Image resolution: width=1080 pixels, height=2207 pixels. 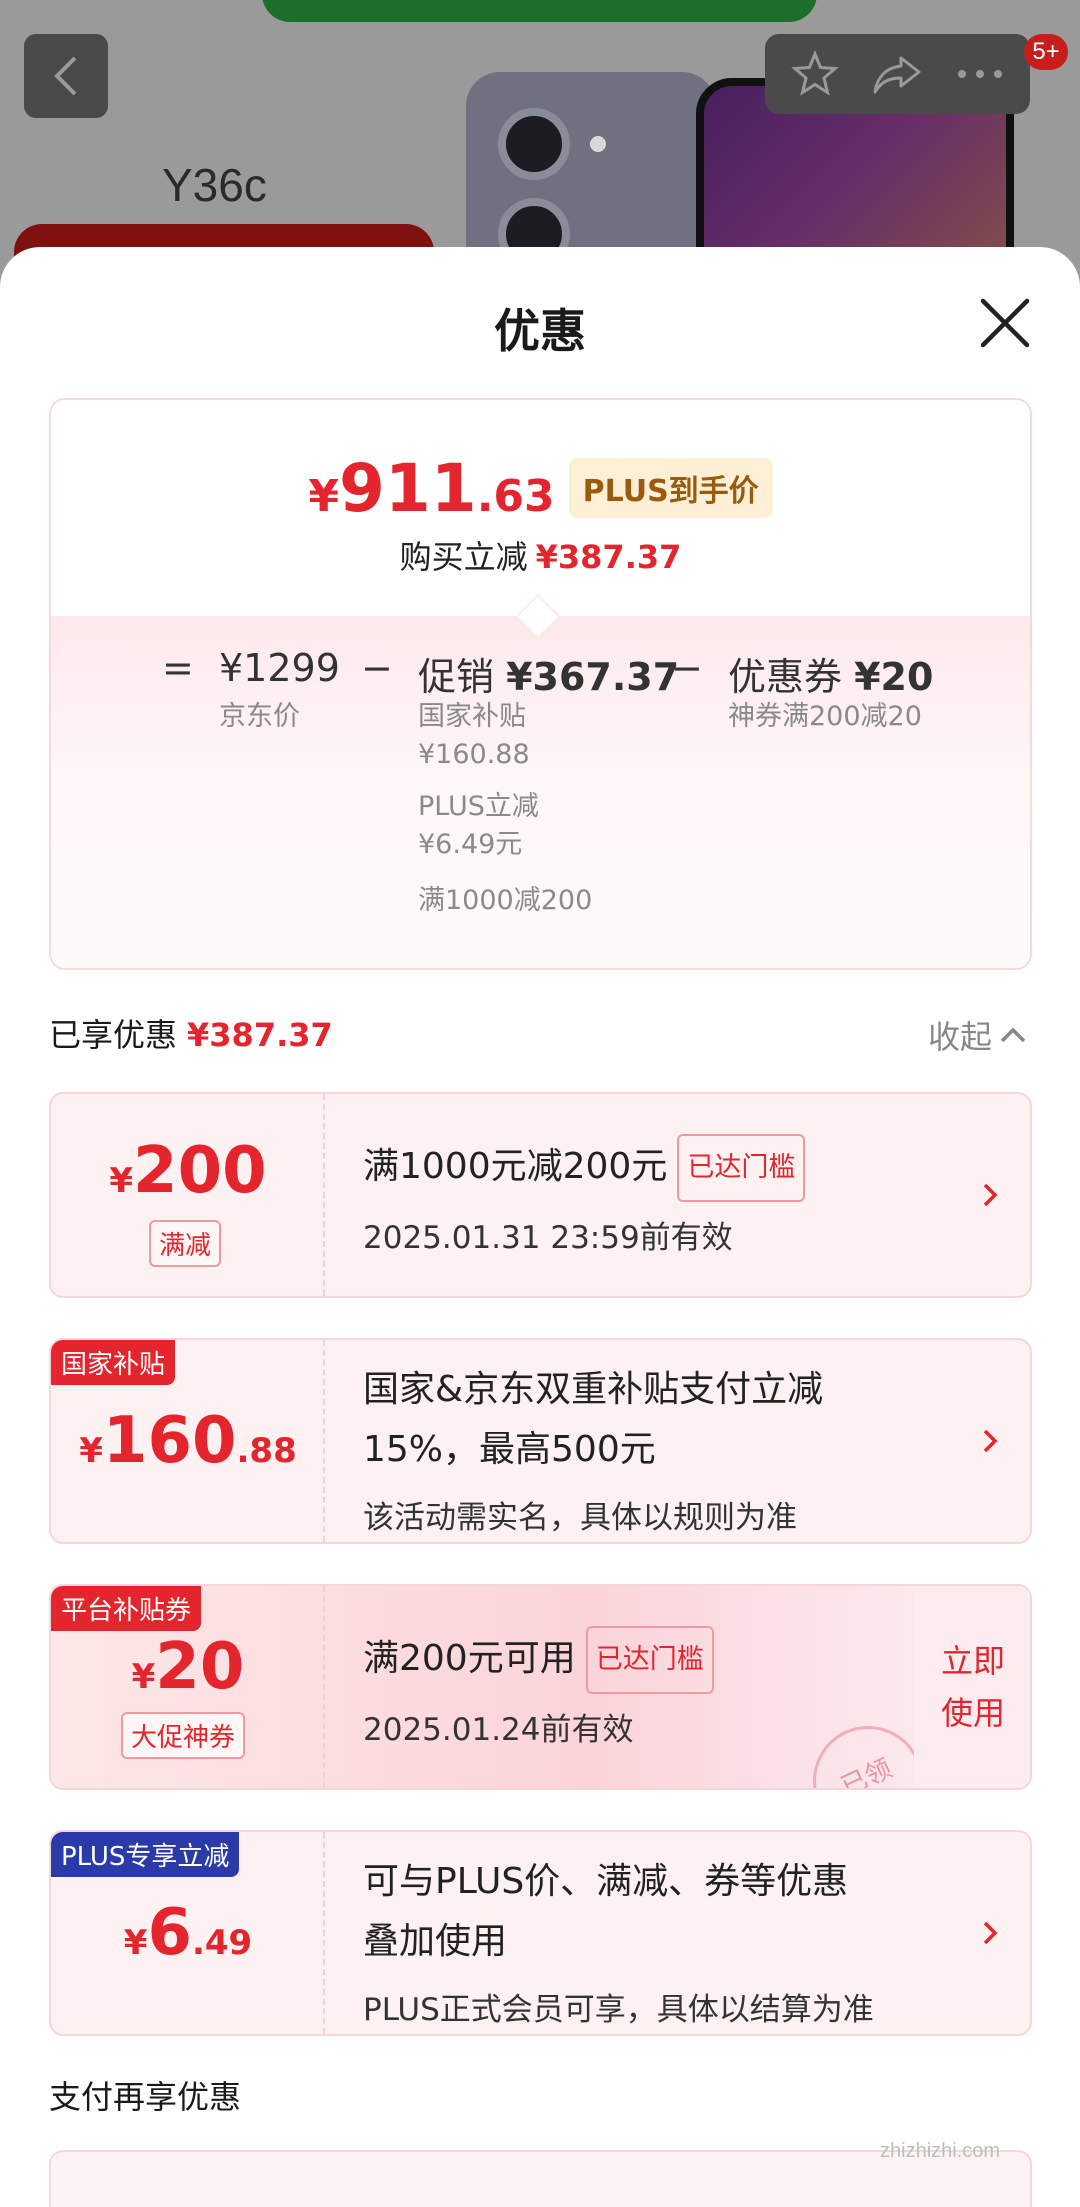 I want to click on coupon-value: ¥200, so click(x=188, y=1171).